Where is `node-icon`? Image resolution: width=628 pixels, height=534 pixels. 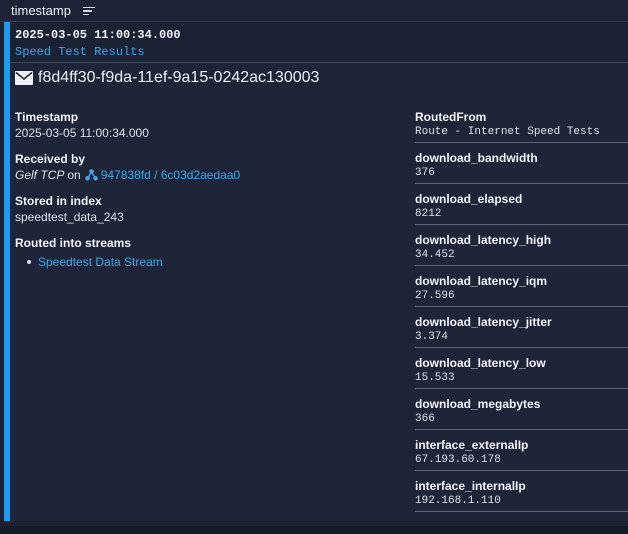 node-icon is located at coordinates (91, 175).